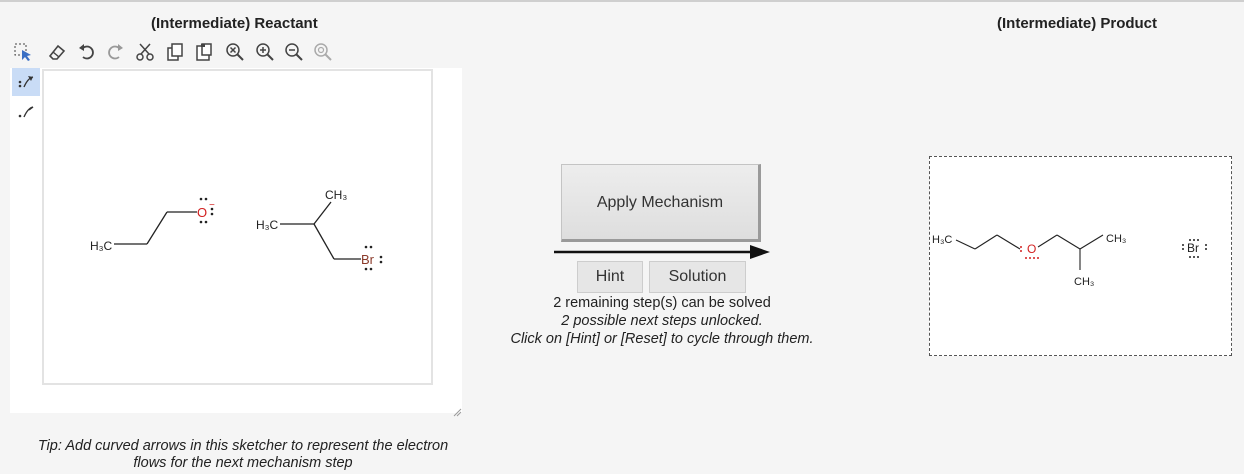  I want to click on product-panel-title: (Intermediate) Product, so click(1077, 23).